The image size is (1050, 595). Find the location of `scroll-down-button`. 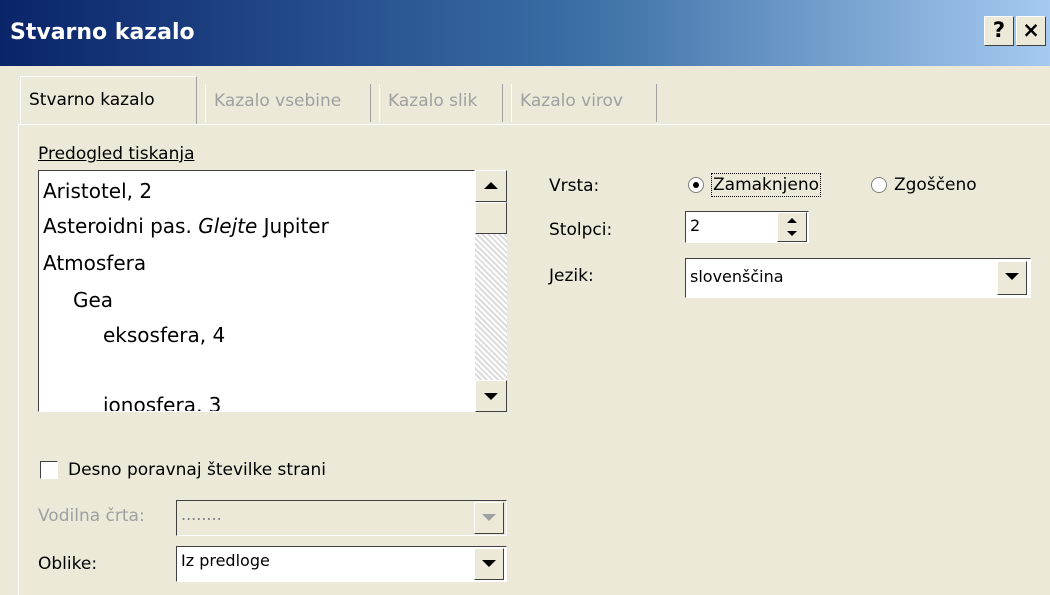

scroll-down-button is located at coordinates (491, 396).